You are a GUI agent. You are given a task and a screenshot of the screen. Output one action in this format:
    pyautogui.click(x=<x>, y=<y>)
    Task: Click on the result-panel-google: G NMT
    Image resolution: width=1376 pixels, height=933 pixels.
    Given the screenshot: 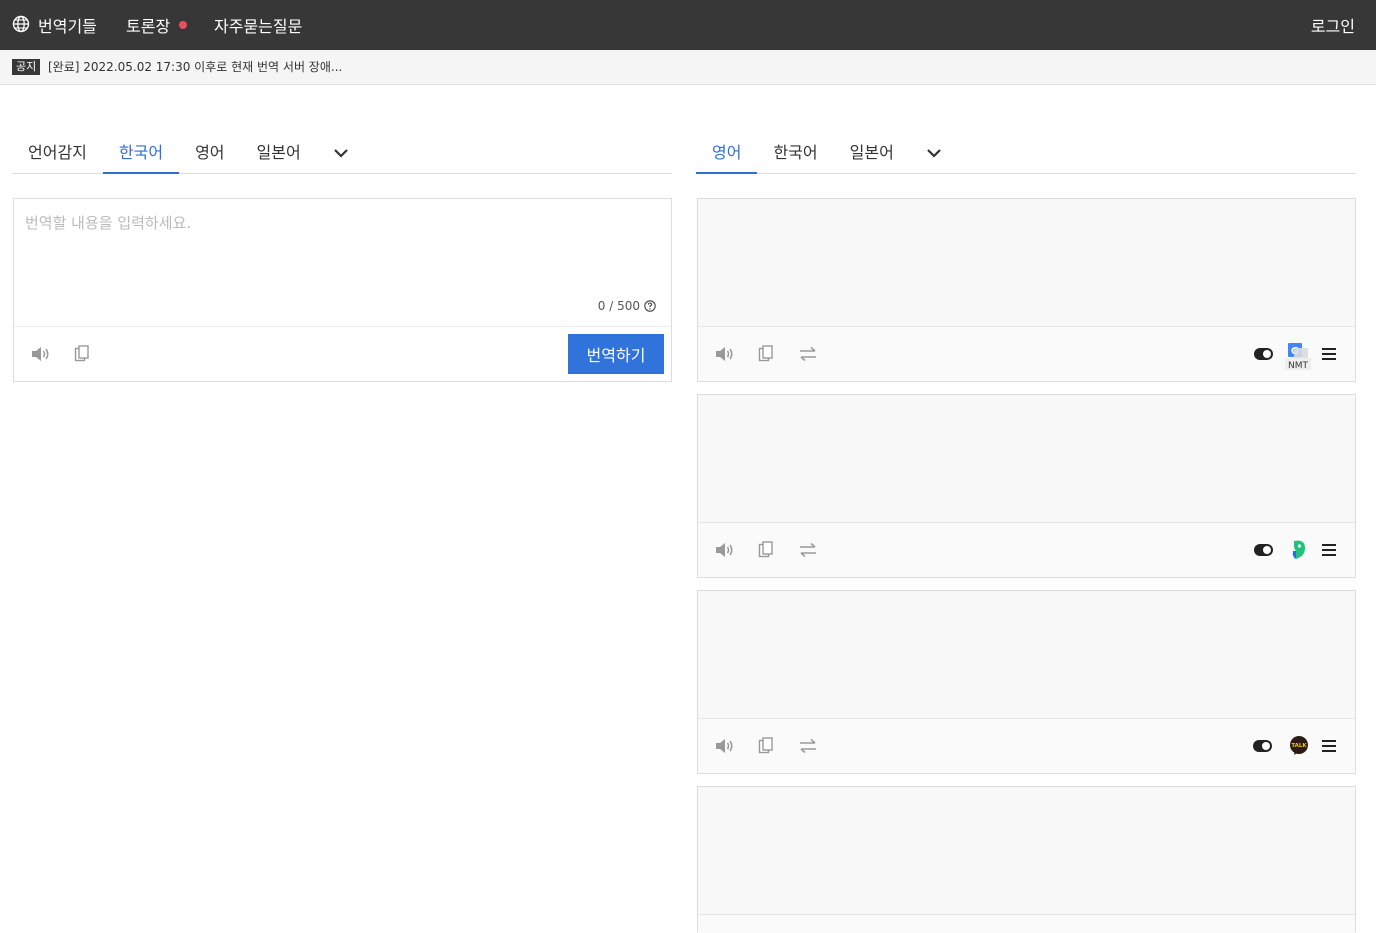 What is the action you would take?
    pyautogui.click(x=1026, y=290)
    